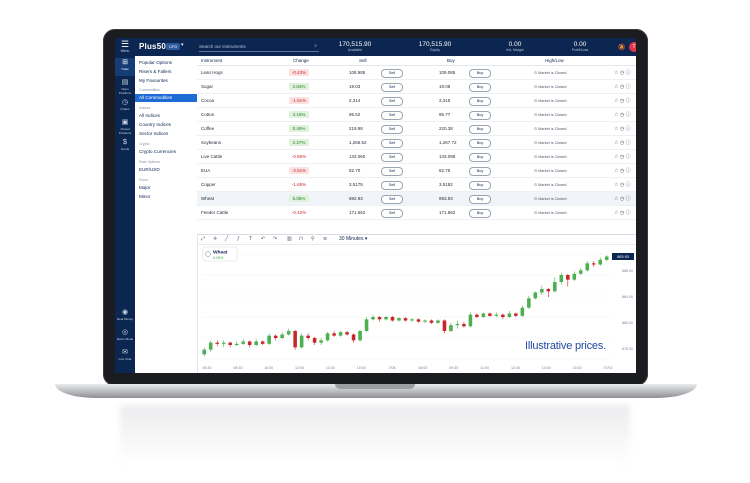  I want to click on nav-open-positions: ▤ Open Positions, so click(125, 87).